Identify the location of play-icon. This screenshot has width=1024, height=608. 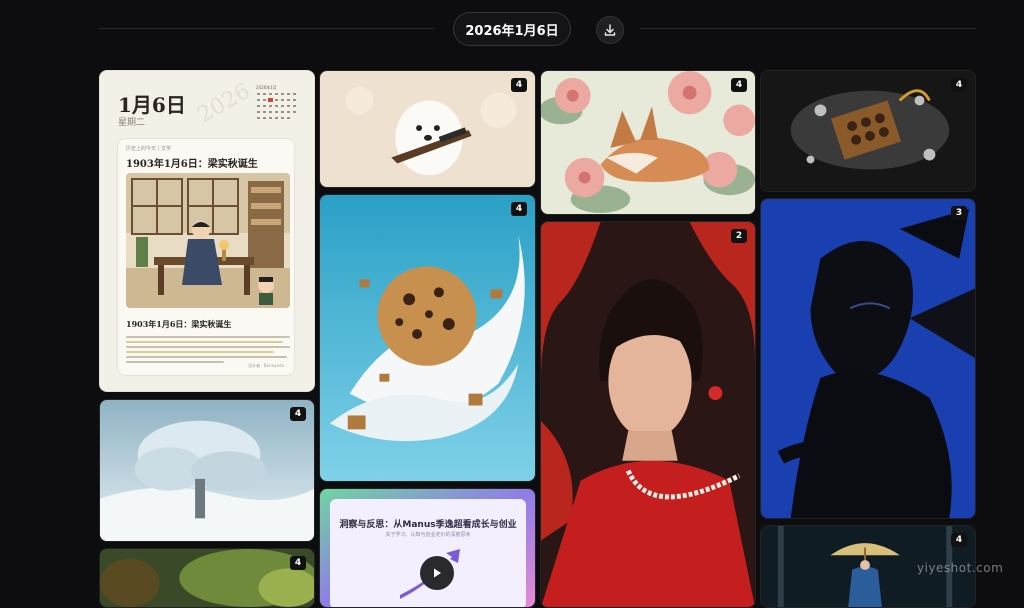
(437, 573).